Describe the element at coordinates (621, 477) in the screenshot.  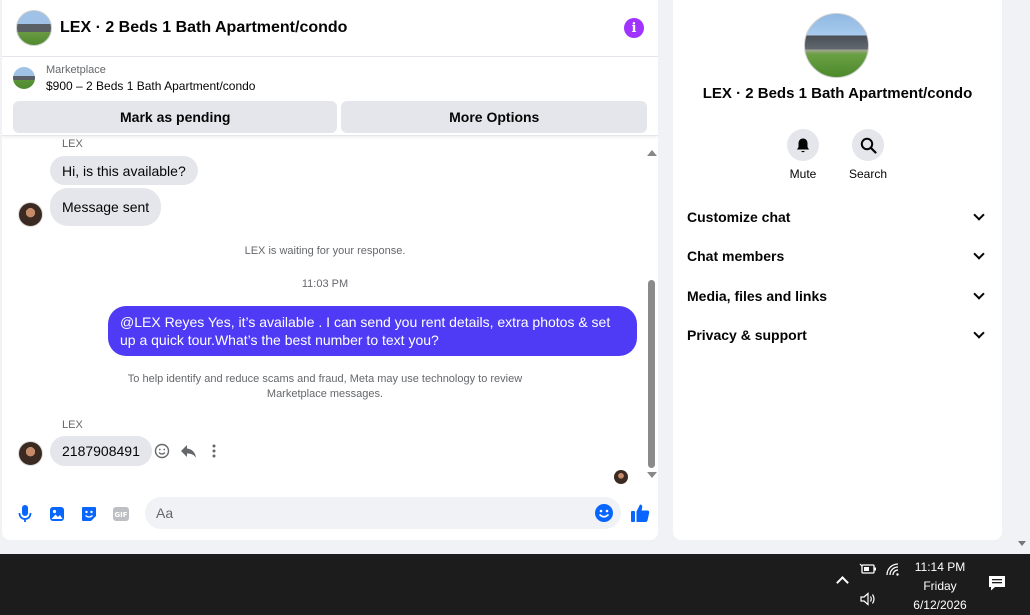
I see `seen-indicator-avatar` at that location.